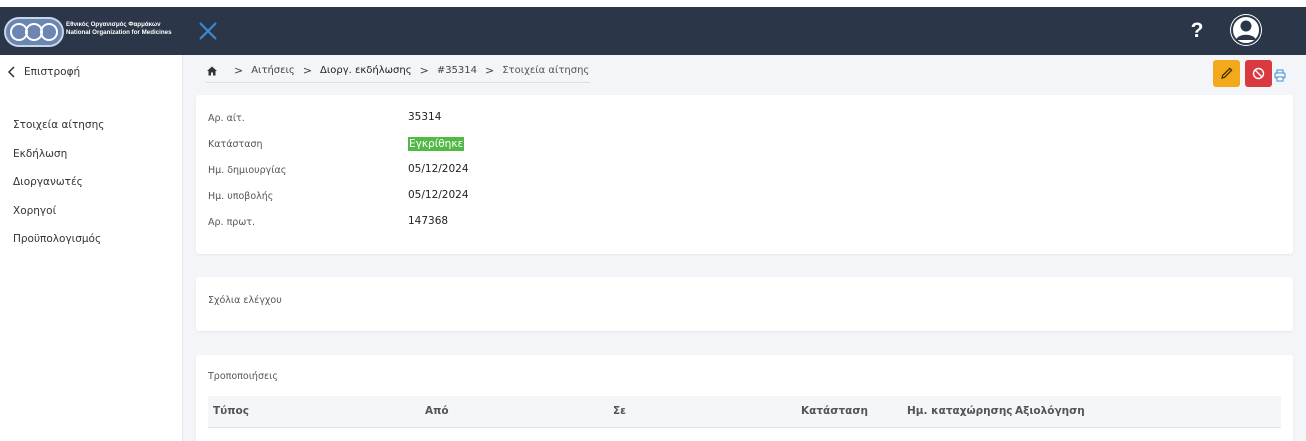 The image size is (1306, 441). I want to click on breadcrumb-applications: Αιτήσεις, so click(273, 70).